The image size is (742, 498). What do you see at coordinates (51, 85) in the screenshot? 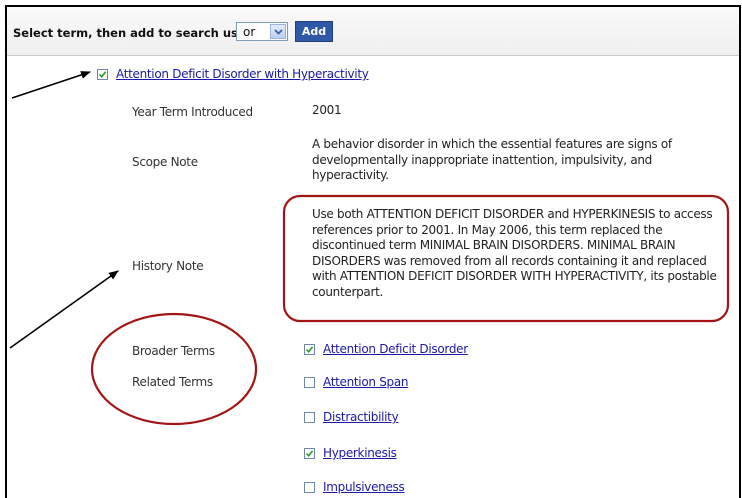
I see `arrow-to-main-term` at bounding box center [51, 85].